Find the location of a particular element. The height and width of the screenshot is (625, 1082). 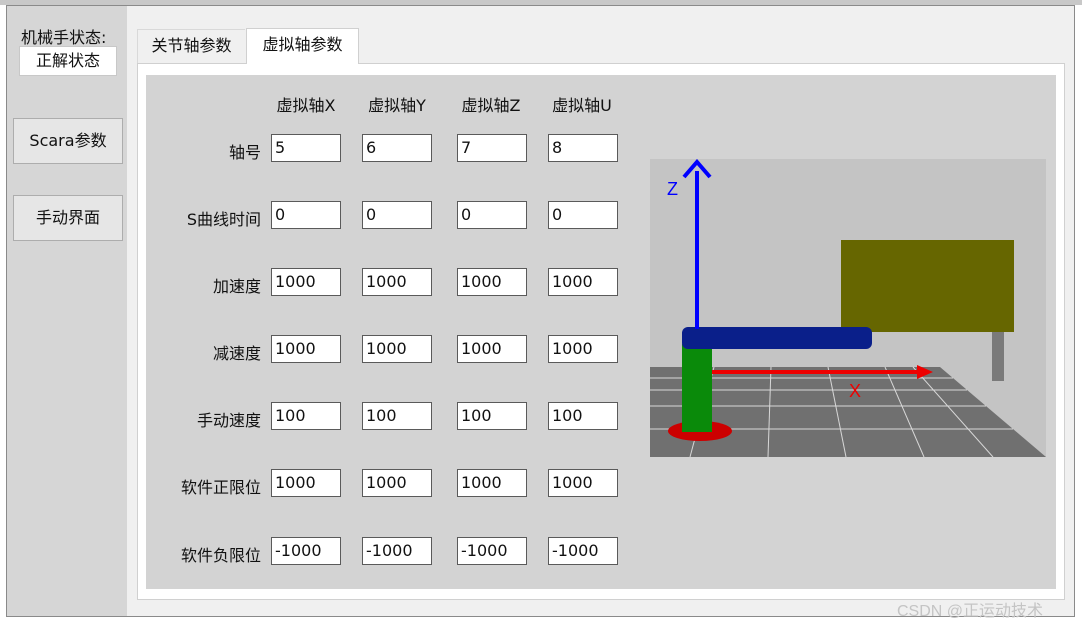

col-header-virtual-z: 虚拟轴Z is located at coordinates (491, 105).